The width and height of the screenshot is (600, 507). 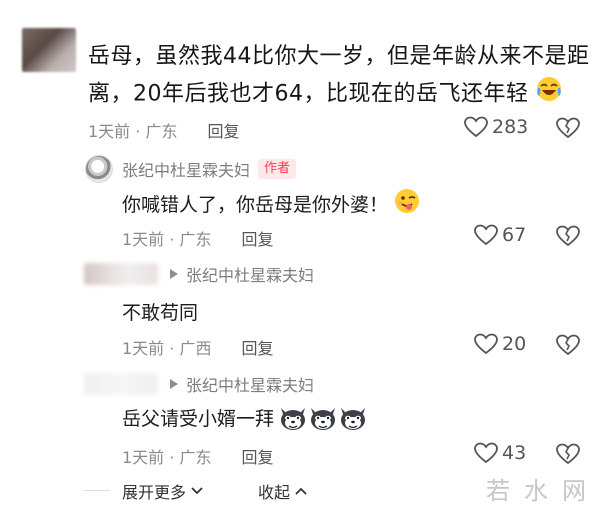 I want to click on winking-tongue-emoji-icon, so click(x=407, y=203).